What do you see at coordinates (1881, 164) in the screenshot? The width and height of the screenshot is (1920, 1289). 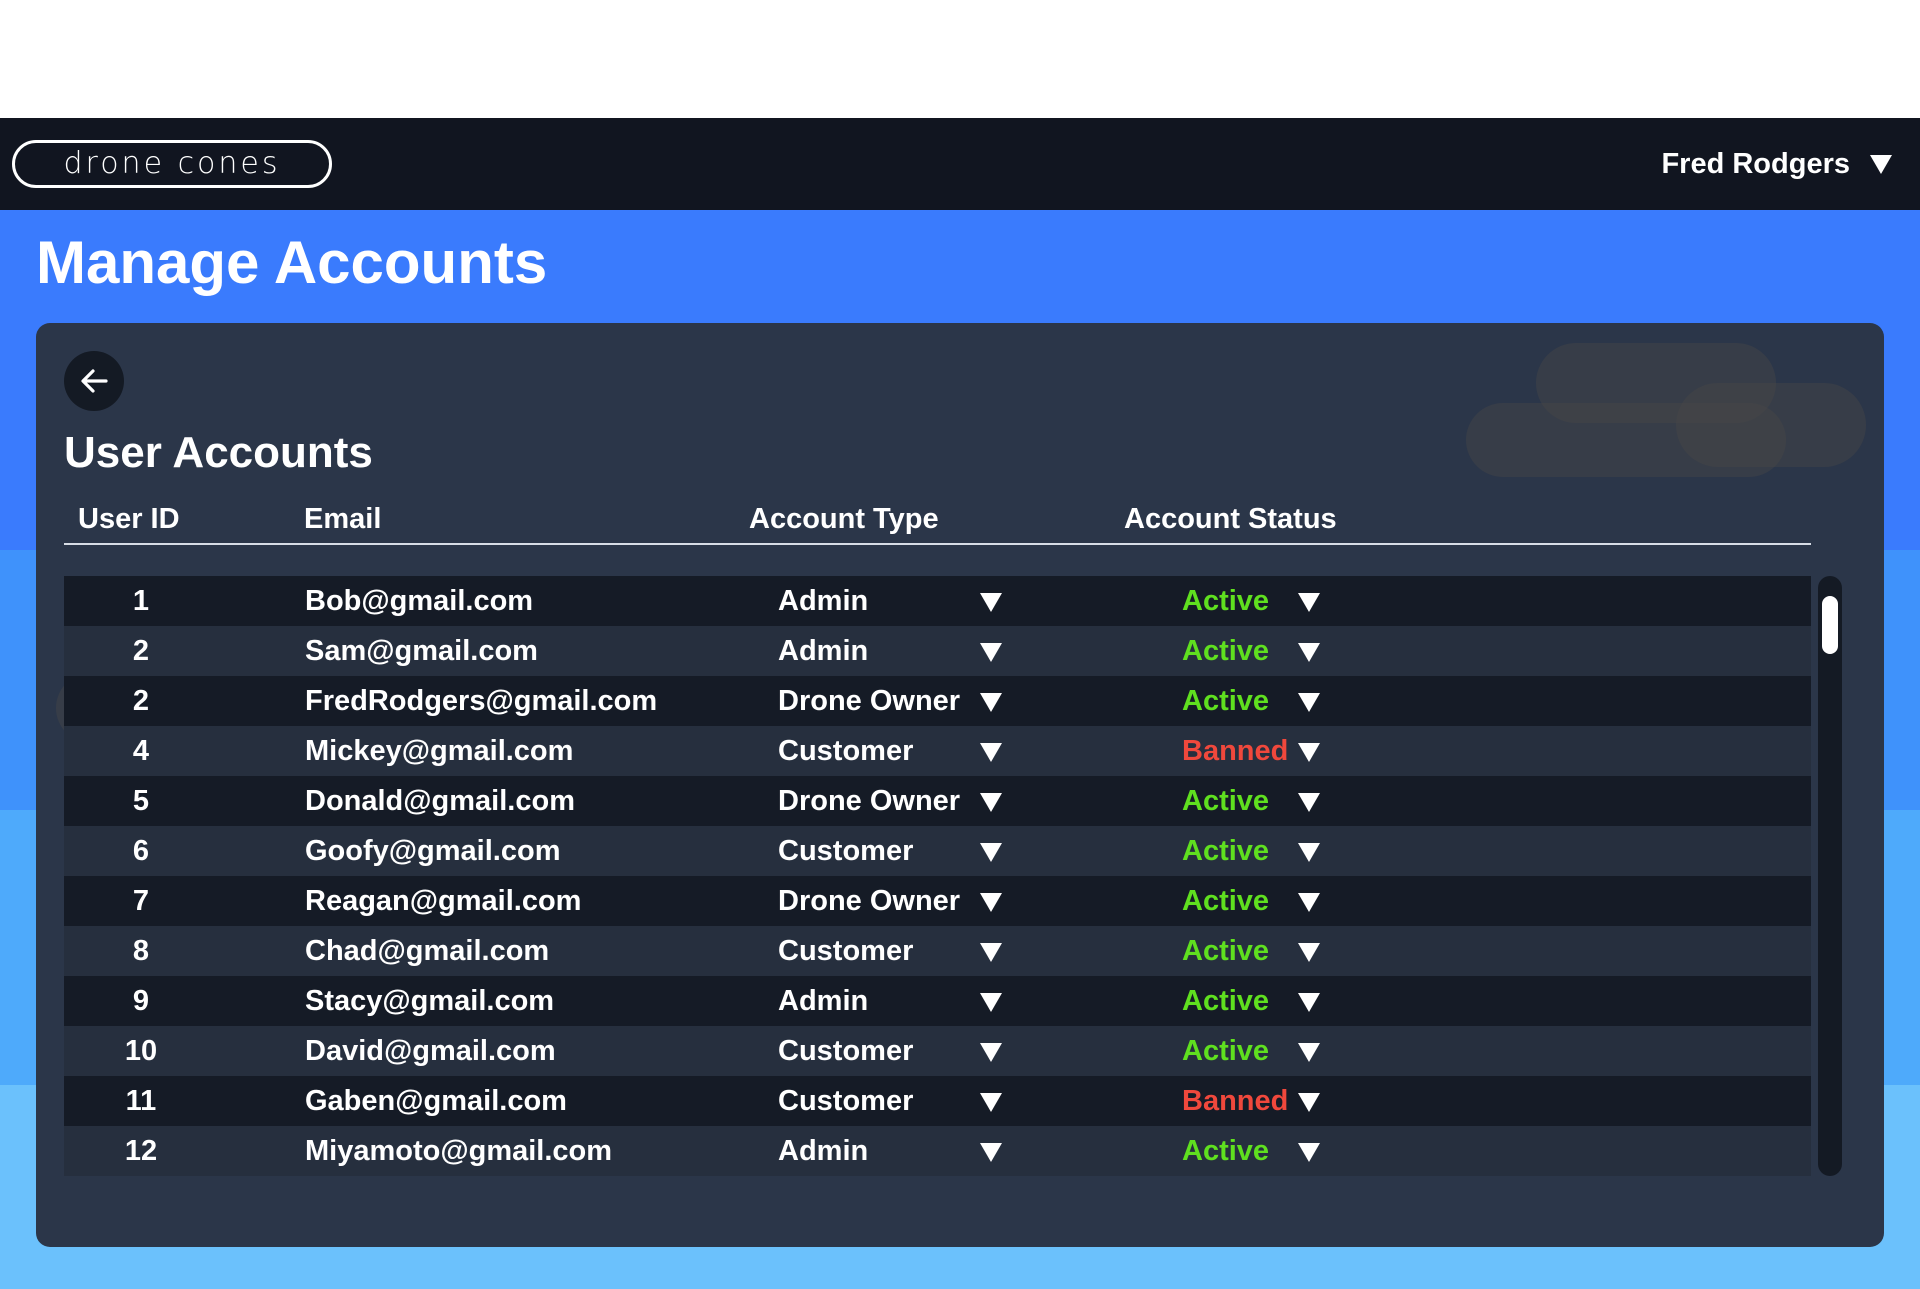 I see `chevron-down-icon` at bounding box center [1881, 164].